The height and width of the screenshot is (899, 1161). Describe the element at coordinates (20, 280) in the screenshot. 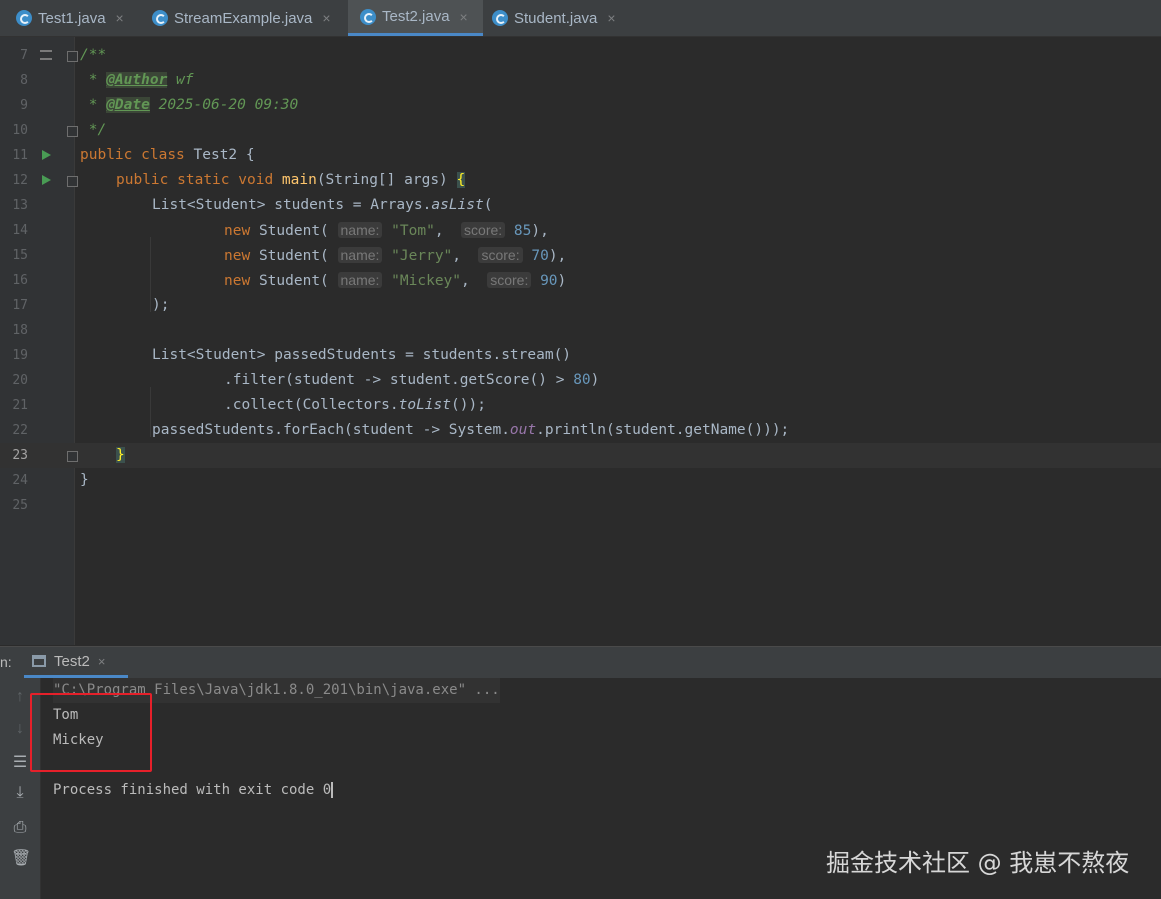

I see `line-number: 16` at that location.